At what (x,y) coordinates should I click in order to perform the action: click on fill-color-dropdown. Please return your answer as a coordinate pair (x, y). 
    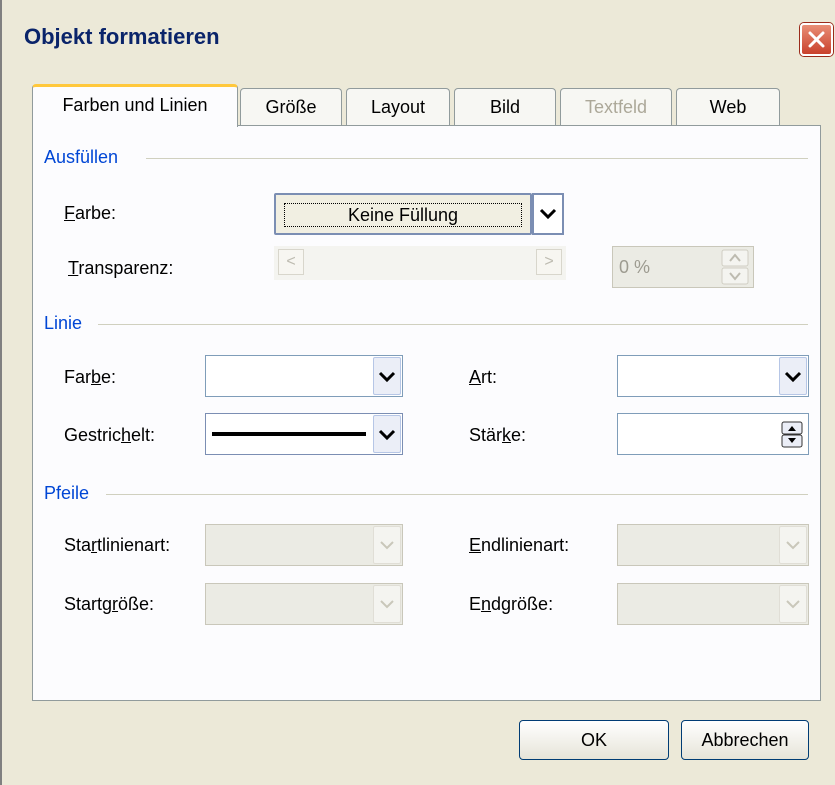
    Looking at the image, I should click on (548, 214).